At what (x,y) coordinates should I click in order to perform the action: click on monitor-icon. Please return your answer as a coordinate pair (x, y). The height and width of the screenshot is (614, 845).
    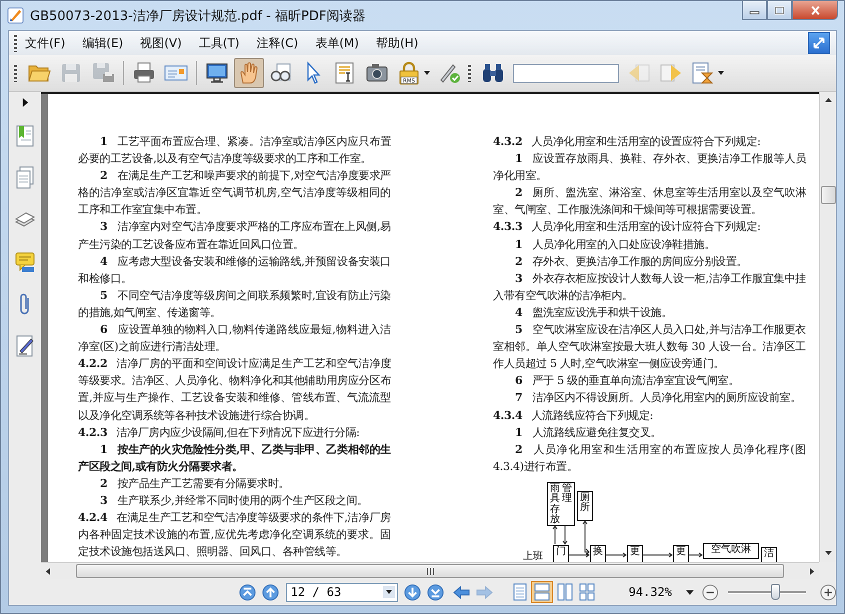
    Looking at the image, I should click on (217, 73).